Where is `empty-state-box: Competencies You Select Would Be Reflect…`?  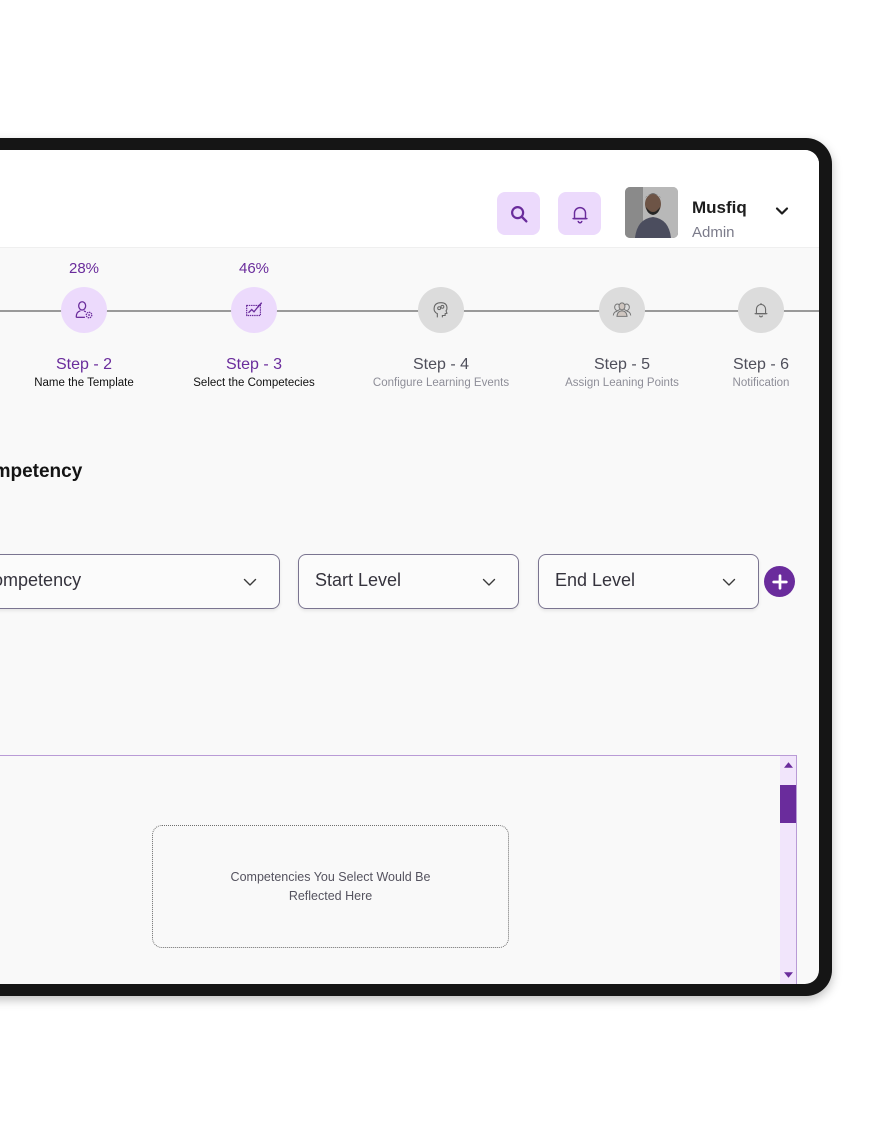 empty-state-box: Competencies You Select Would Be Reflect… is located at coordinates (330, 886).